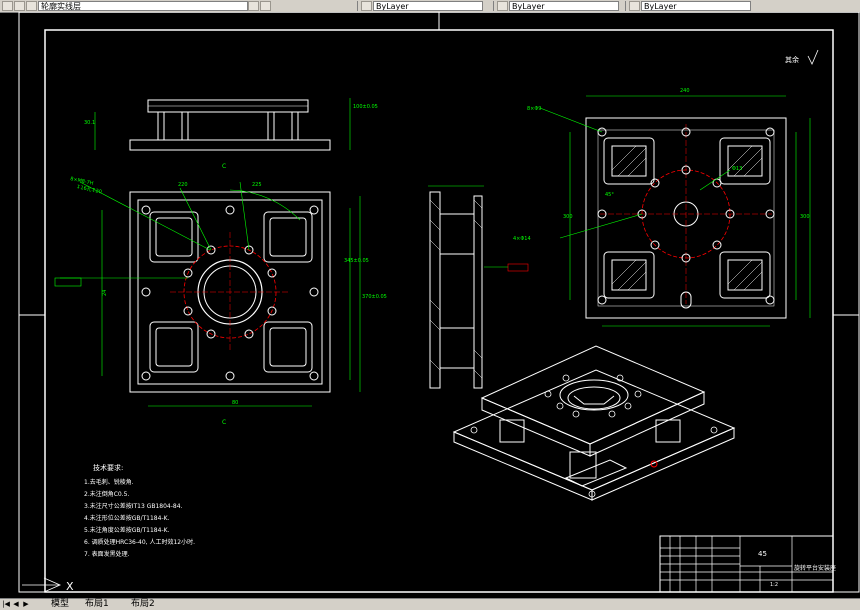 This screenshot has height=610, width=860. Describe the element at coordinates (568, 217) in the screenshot. I see `callout-right-h: 300` at that location.